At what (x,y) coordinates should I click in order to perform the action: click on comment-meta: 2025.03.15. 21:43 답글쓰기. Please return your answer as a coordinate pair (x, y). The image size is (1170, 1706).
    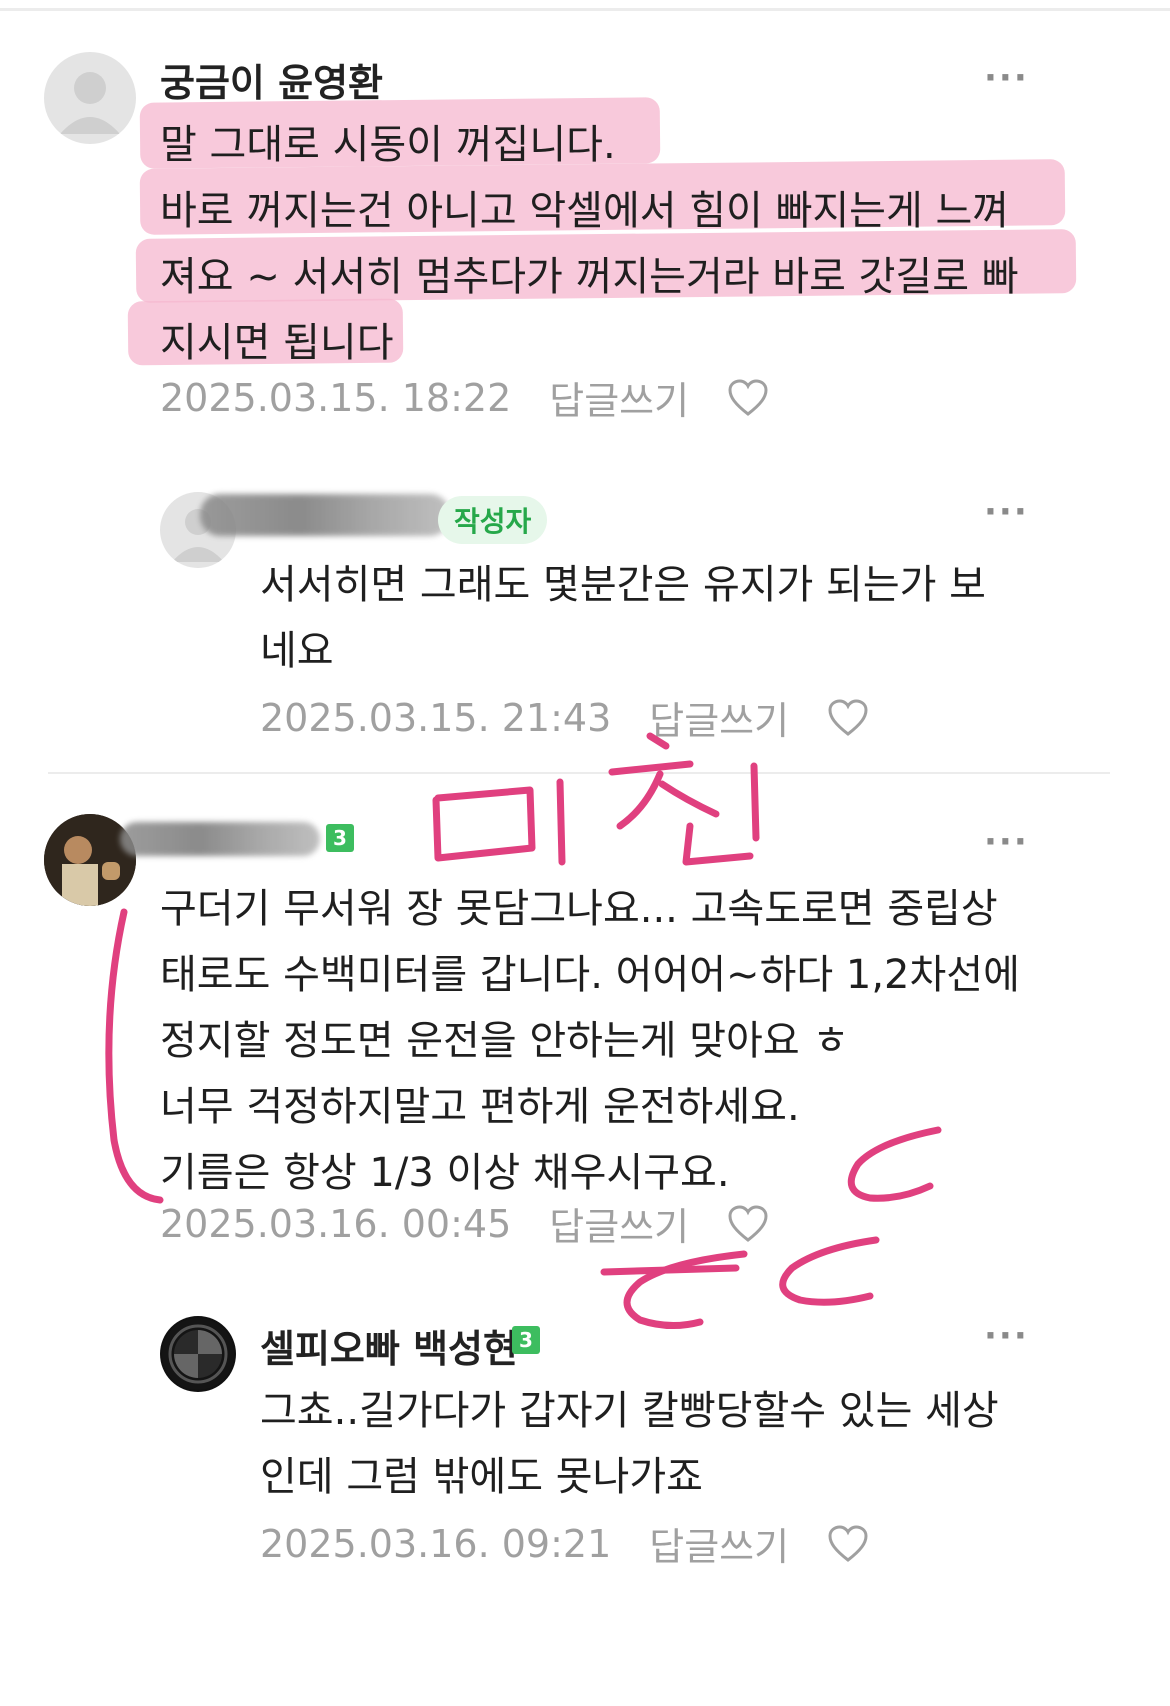
    Looking at the image, I should click on (564, 717).